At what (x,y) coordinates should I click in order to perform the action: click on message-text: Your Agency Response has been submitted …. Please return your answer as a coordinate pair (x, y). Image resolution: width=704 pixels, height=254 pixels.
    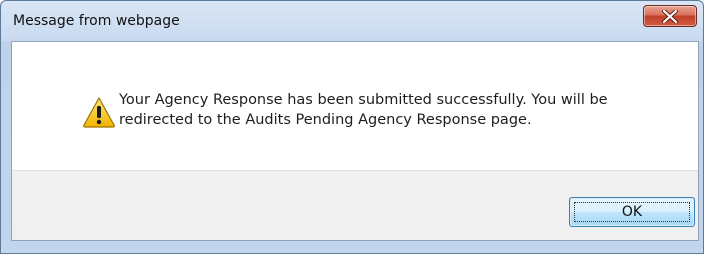
    Looking at the image, I should click on (363, 110).